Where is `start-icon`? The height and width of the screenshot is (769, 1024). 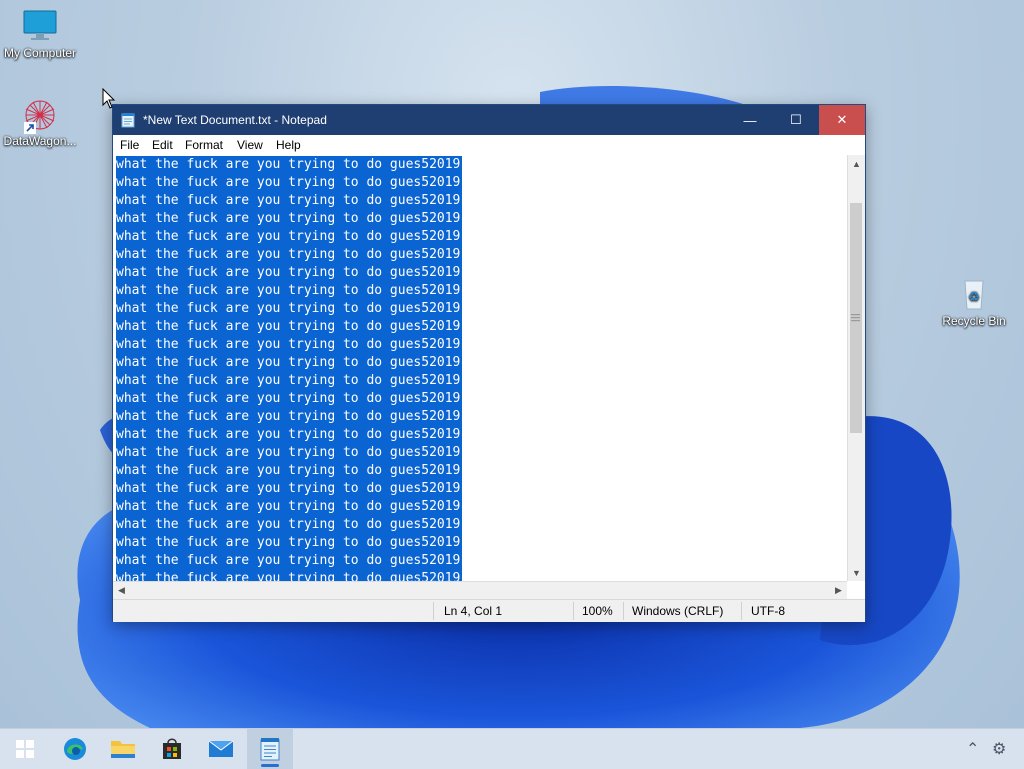
start-icon is located at coordinates (25, 749).